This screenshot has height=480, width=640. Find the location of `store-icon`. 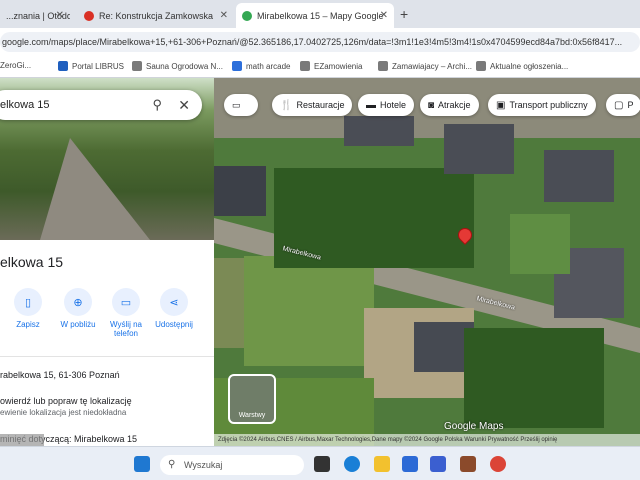

store-icon is located at coordinates (410, 464).